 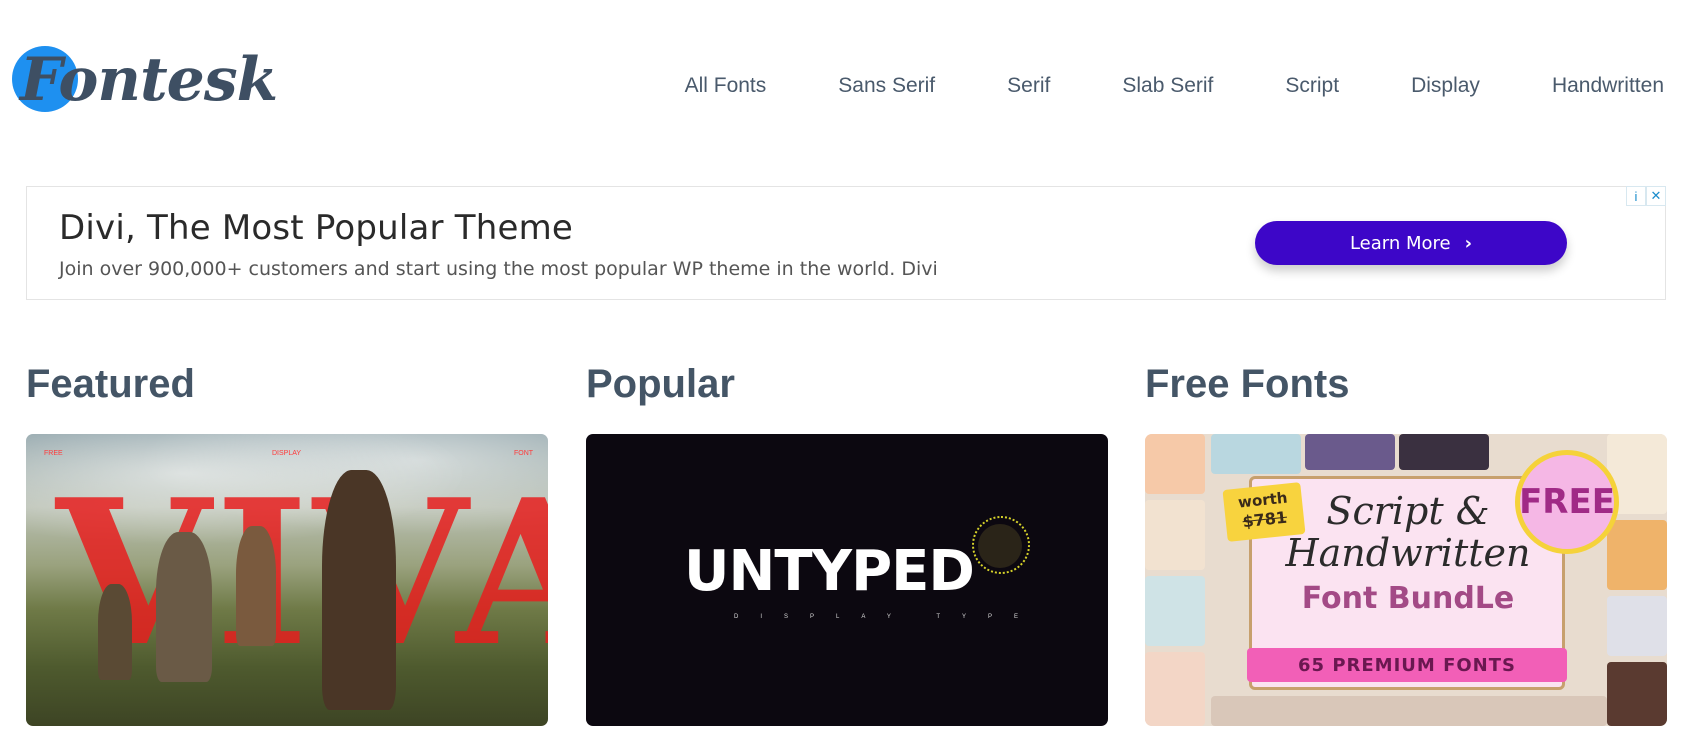 What do you see at coordinates (726, 86) in the screenshot?
I see `nav-all-fonts: All Fonts` at bounding box center [726, 86].